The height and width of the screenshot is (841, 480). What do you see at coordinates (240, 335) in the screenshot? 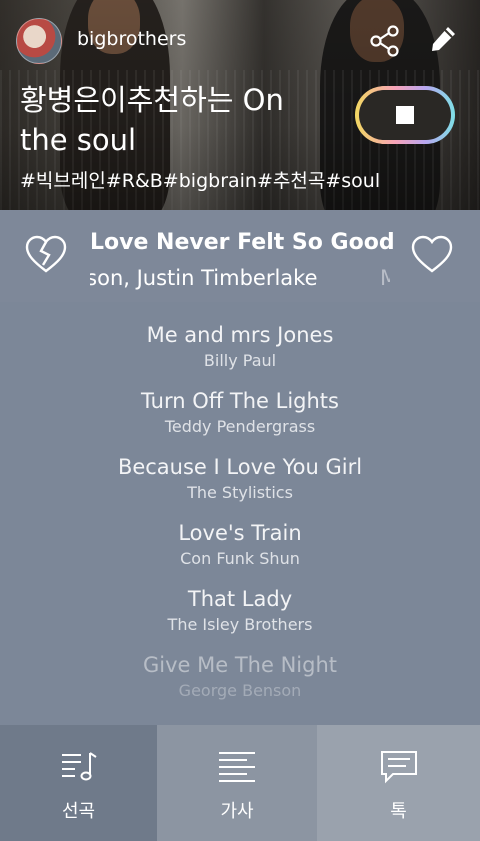
I see `track-title: Me and mrs Jones` at bounding box center [240, 335].